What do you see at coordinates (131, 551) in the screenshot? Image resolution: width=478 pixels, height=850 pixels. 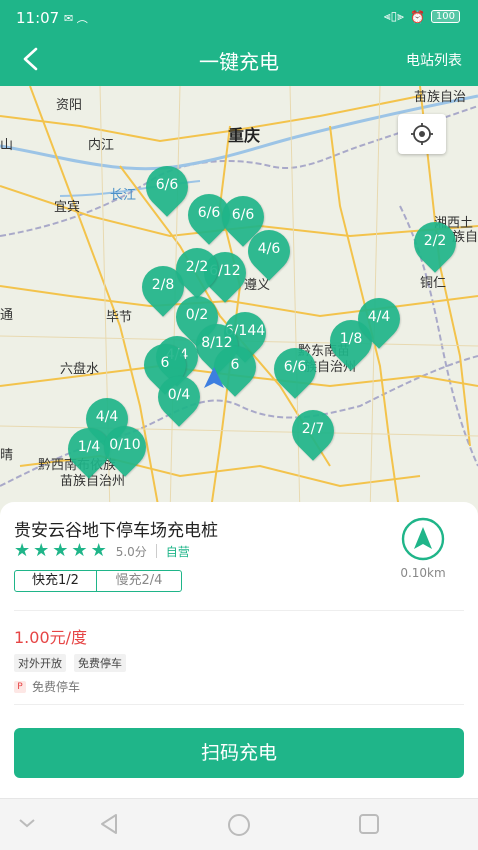 I see `rating-score: 5.0分` at bounding box center [131, 551].